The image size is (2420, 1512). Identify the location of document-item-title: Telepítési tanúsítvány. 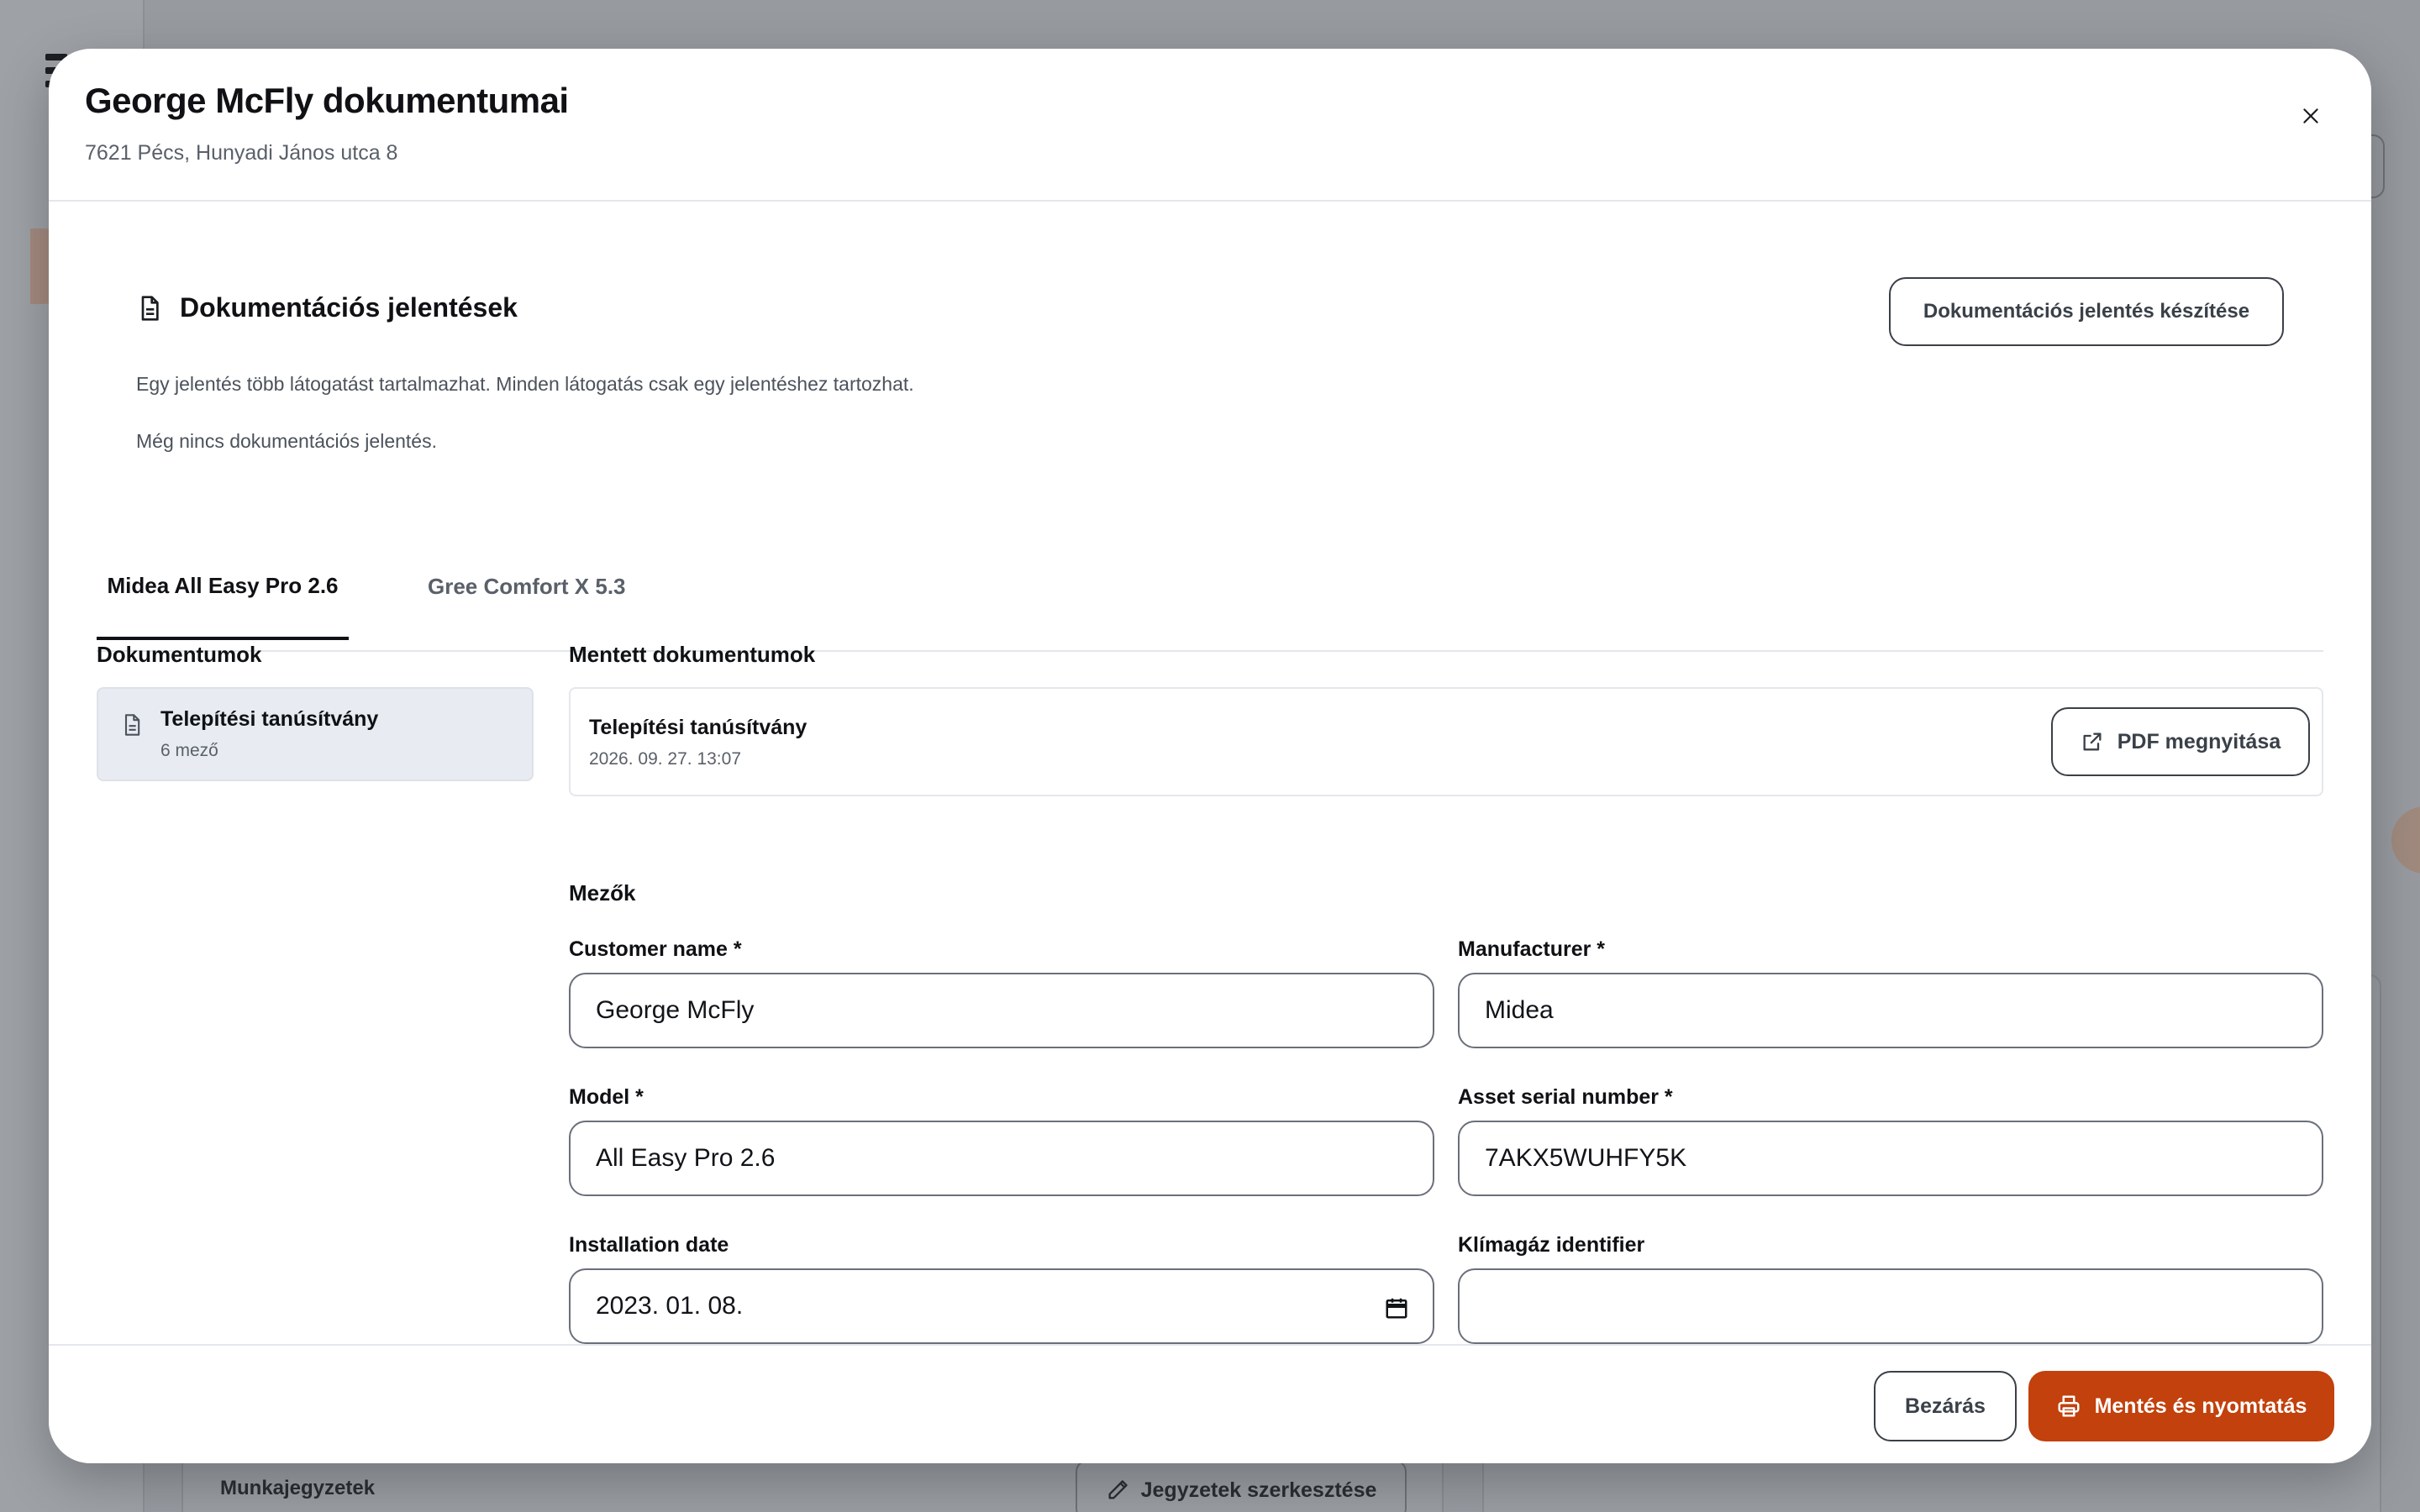
(269, 719).